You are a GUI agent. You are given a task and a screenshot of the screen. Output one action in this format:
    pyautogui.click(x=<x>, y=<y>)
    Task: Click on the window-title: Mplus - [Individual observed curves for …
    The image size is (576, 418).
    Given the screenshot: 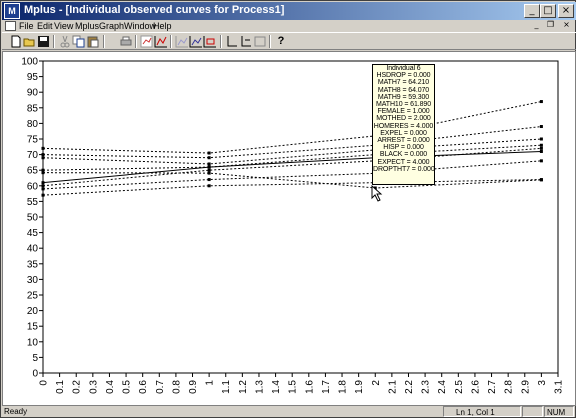 What is the action you would take?
    pyautogui.click(x=154, y=10)
    